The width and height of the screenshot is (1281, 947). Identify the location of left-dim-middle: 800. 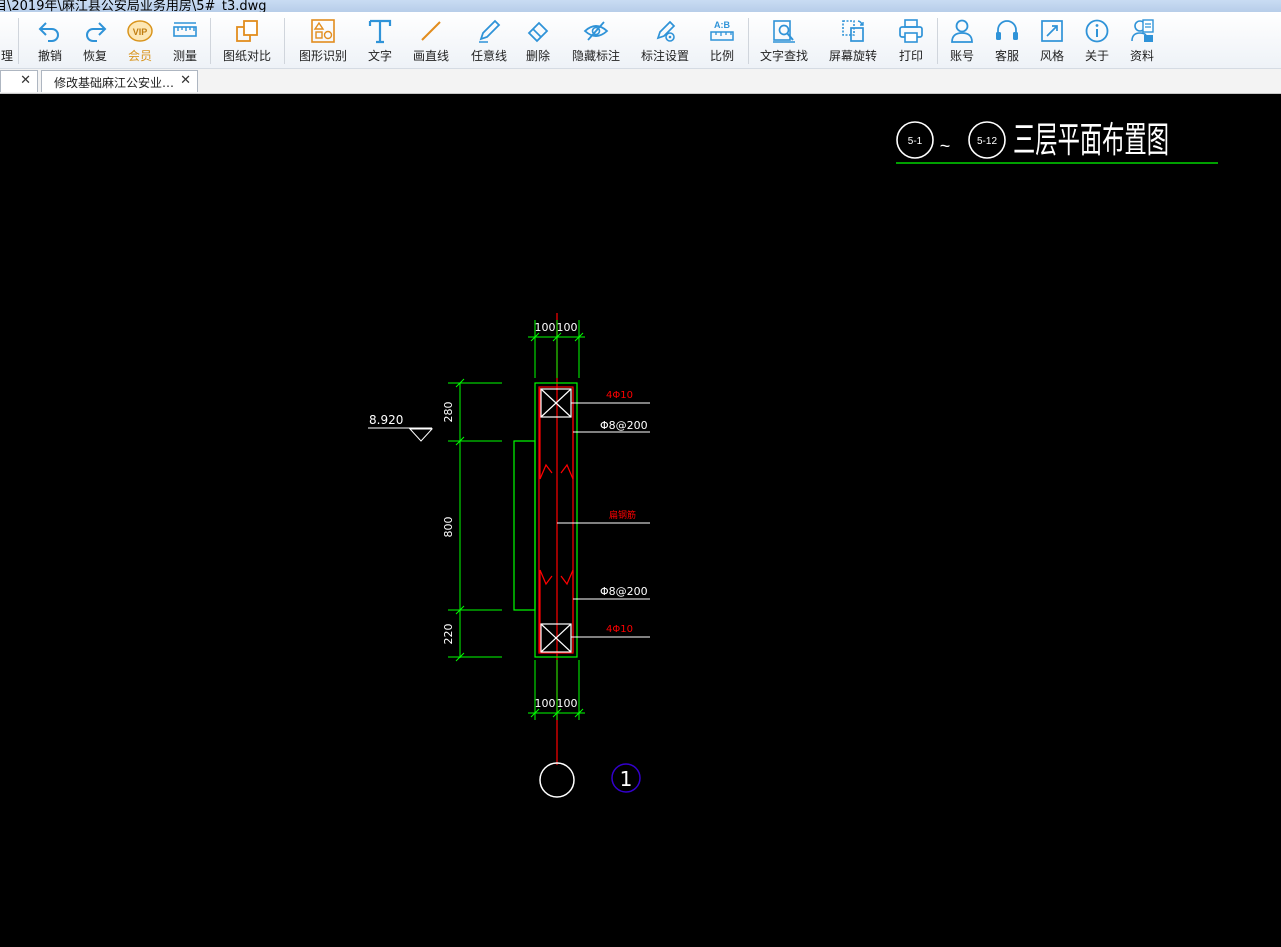
(448, 527).